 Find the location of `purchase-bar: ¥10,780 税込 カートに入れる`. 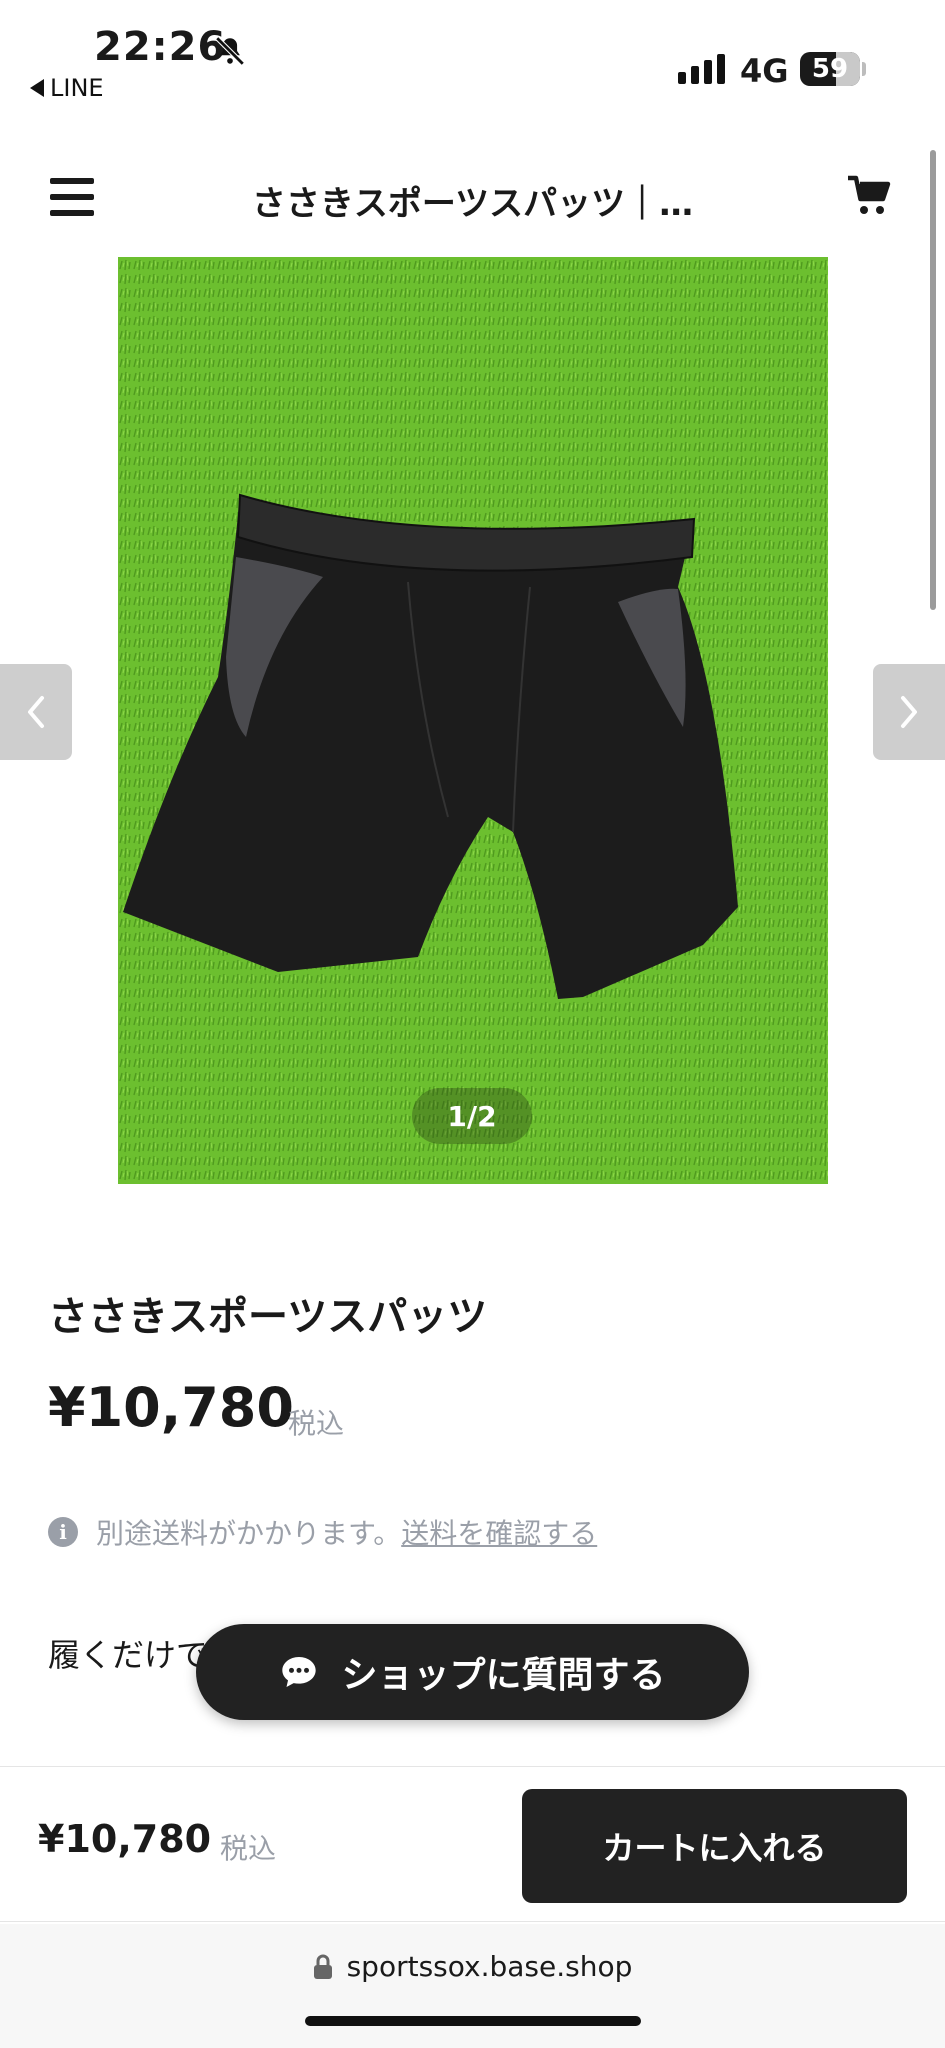

purchase-bar: ¥10,780 税込 カートに入れる is located at coordinates (472, 1844).